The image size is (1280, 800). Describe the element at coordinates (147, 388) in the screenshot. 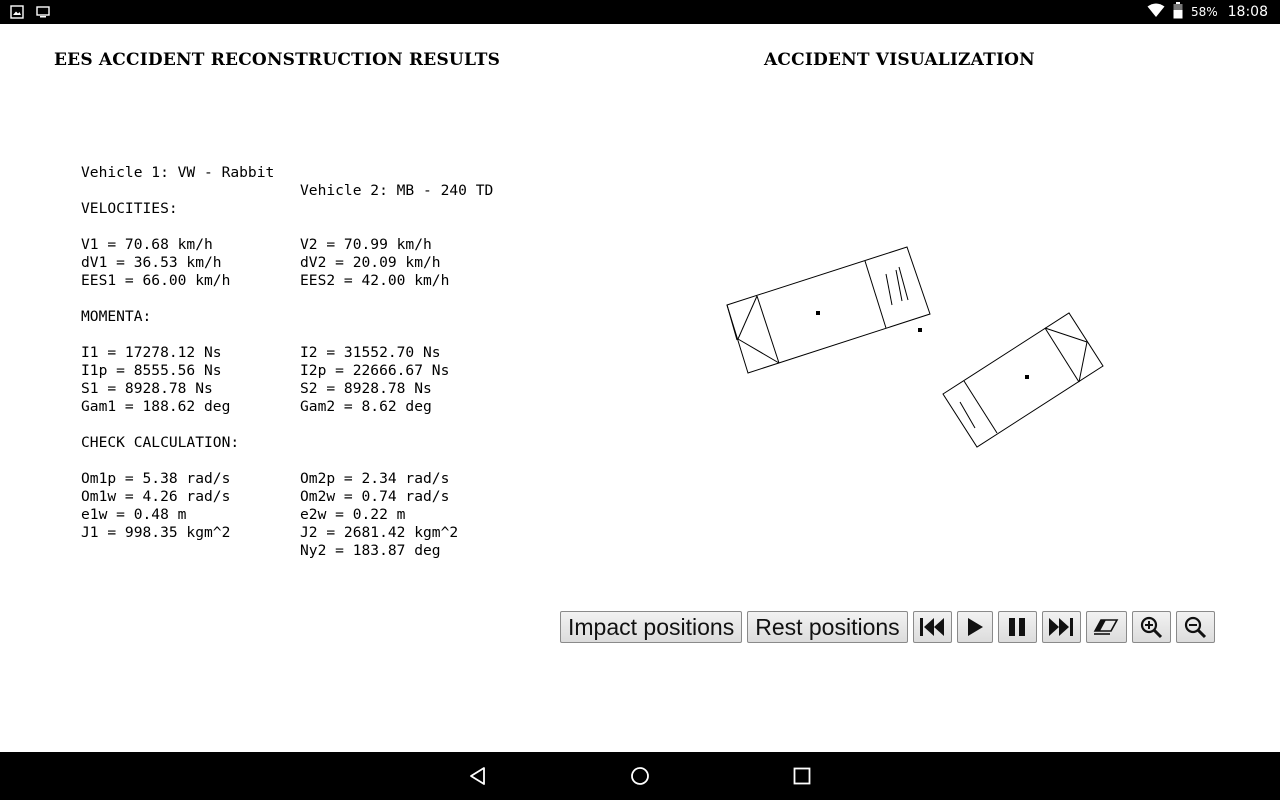

I see `s1-value: S1 = 8928.78 Ns` at that location.